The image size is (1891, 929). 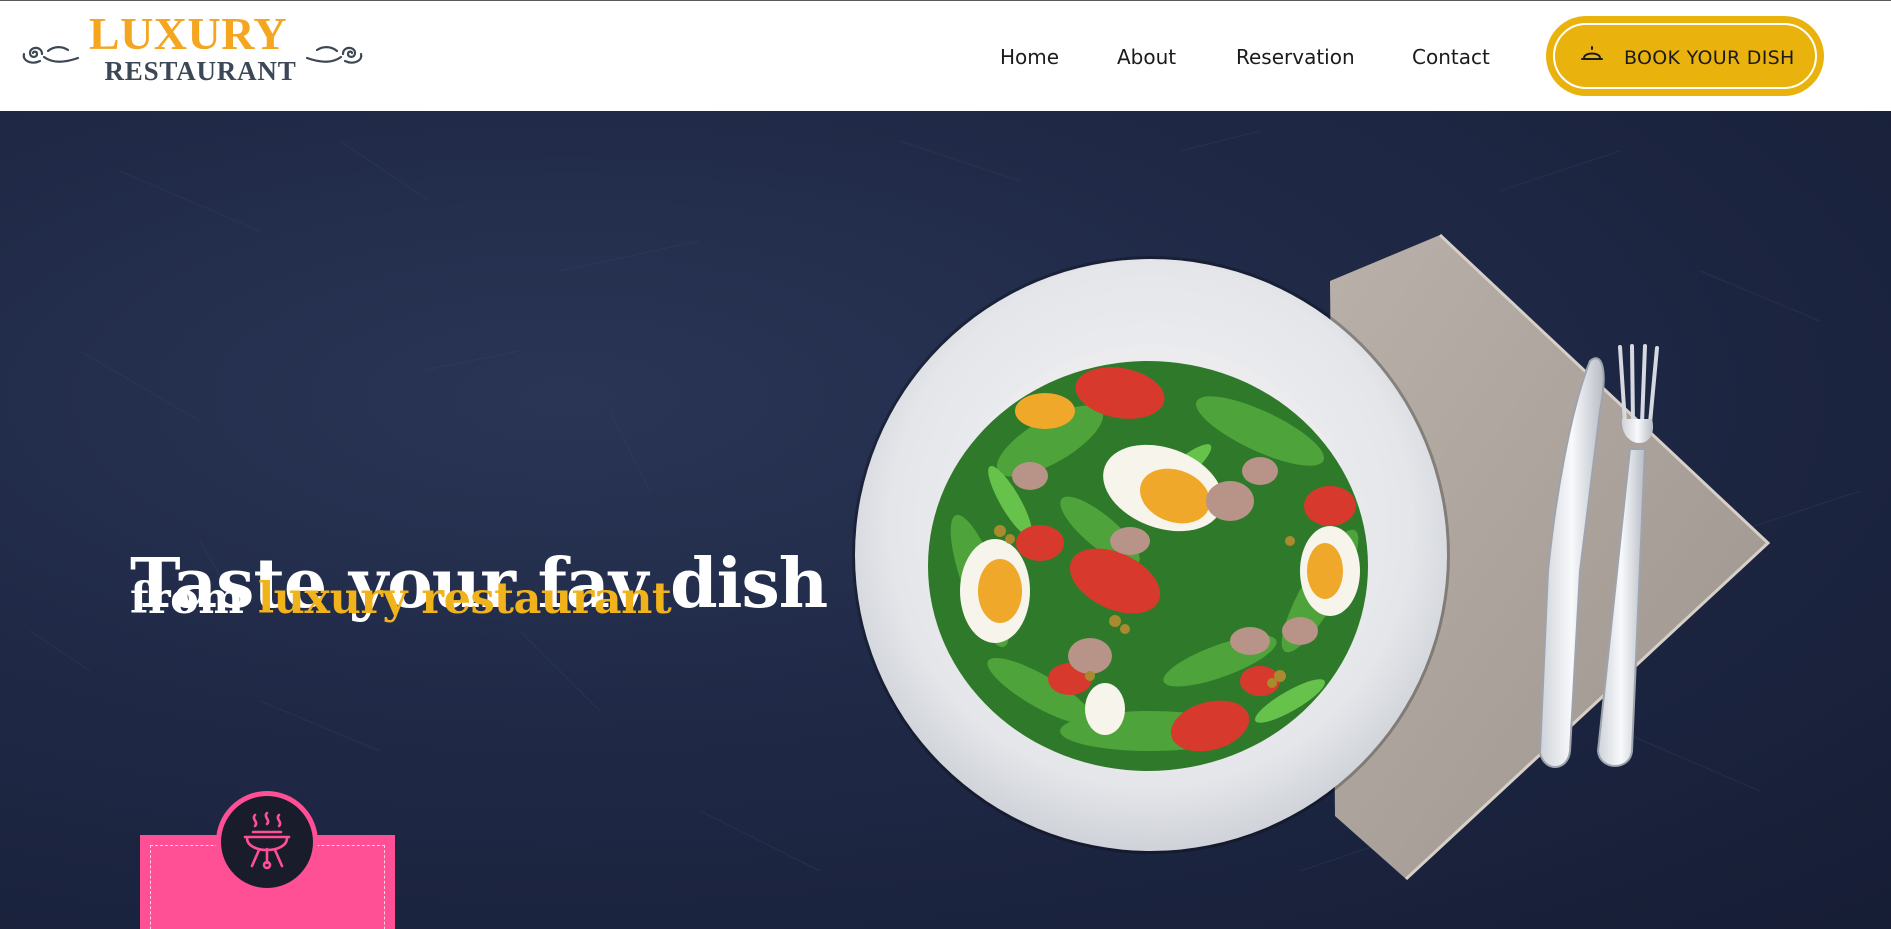 What do you see at coordinates (1451, 57) in the screenshot?
I see `nav-link-contact: Contact` at bounding box center [1451, 57].